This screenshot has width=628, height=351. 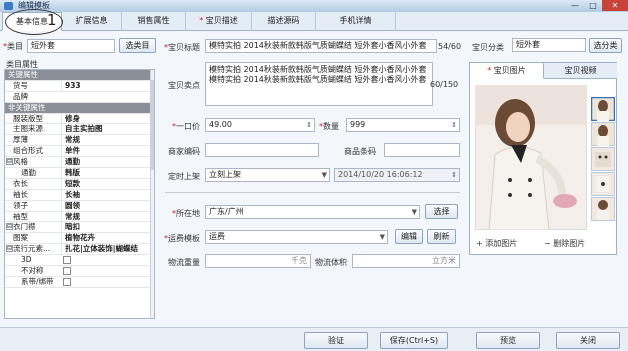 What do you see at coordinates (531, 157) in the screenshot?
I see `main-product-image` at bounding box center [531, 157].